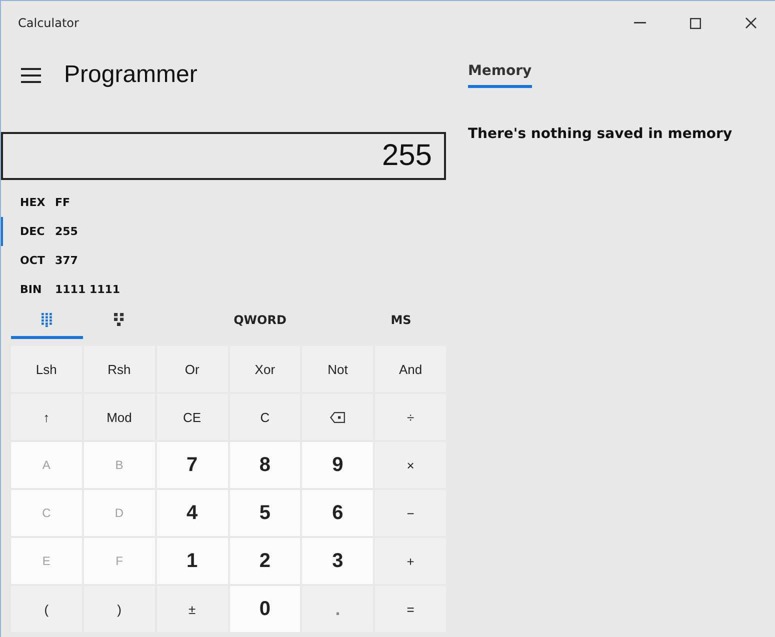 The height and width of the screenshot is (637, 775). What do you see at coordinates (223, 156) in the screenshot?
I see `result-display: 255` at bounding box center [223, 156].